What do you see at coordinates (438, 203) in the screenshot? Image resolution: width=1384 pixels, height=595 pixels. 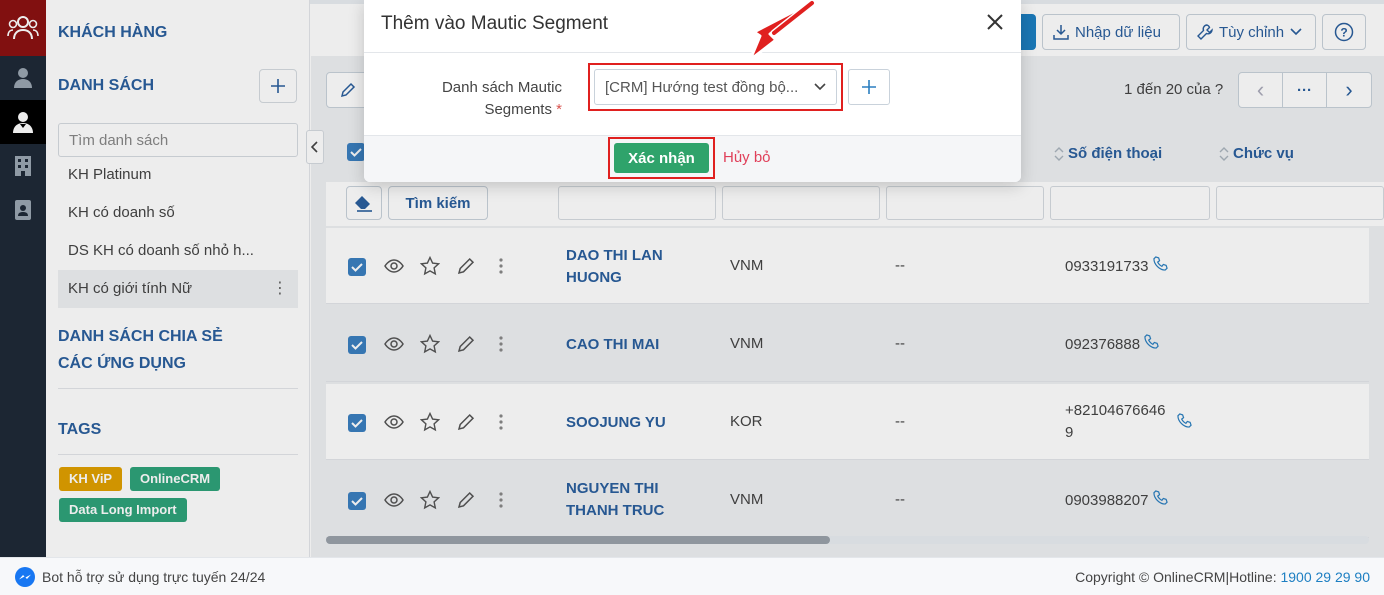 I see `search-button: Tìm kiếm` at bounding box center [438, 203].